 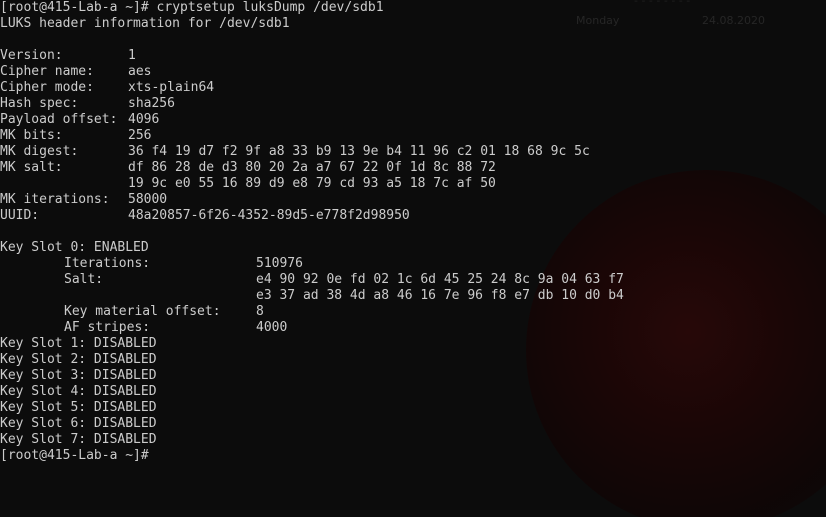 I want to click on field-label: UUID:, so click(x=20, y=215).